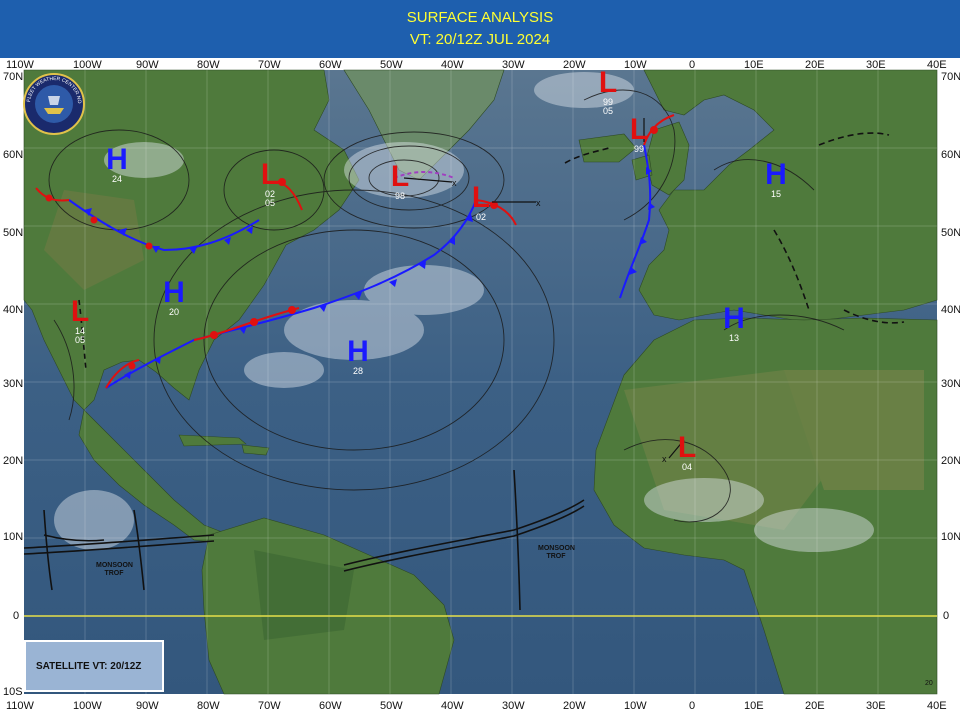  I want to click on low-pressure-center: L 99, so click(639, 134).